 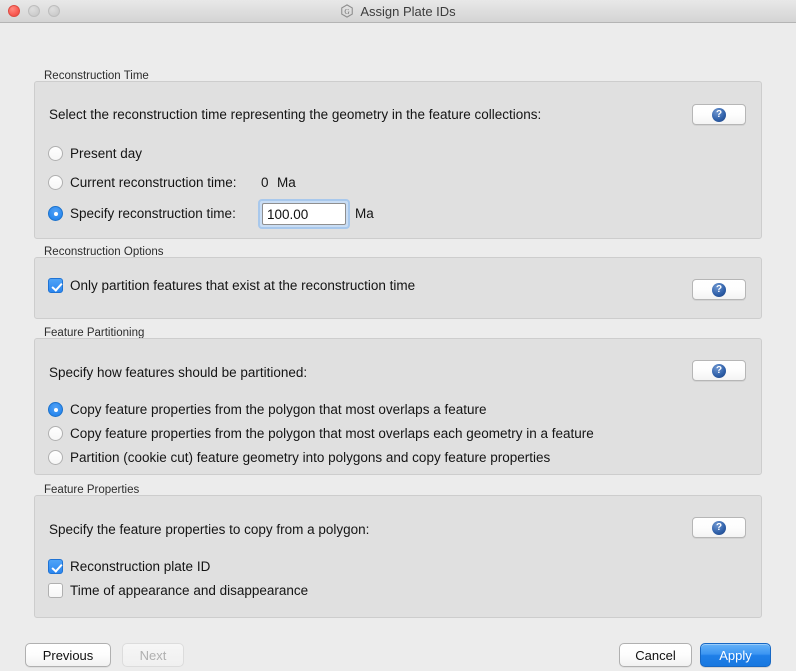 I want to click on svg-text: G, so click(x=348, y=11).